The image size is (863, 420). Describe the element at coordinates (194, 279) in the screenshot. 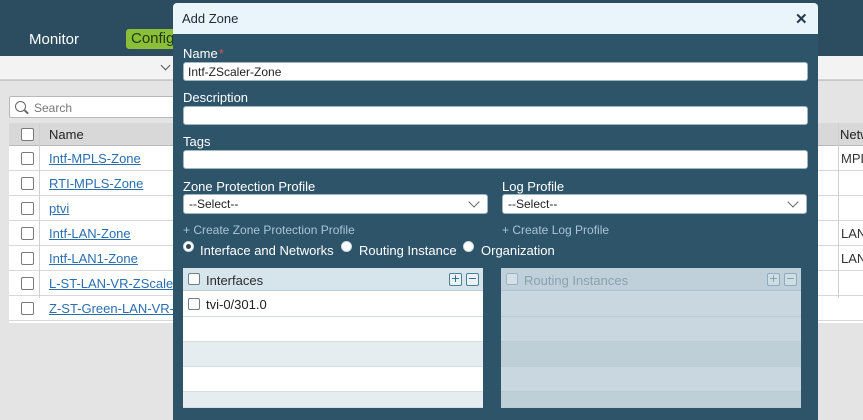

I see `interfaces-select-all-checkbox` at that location.